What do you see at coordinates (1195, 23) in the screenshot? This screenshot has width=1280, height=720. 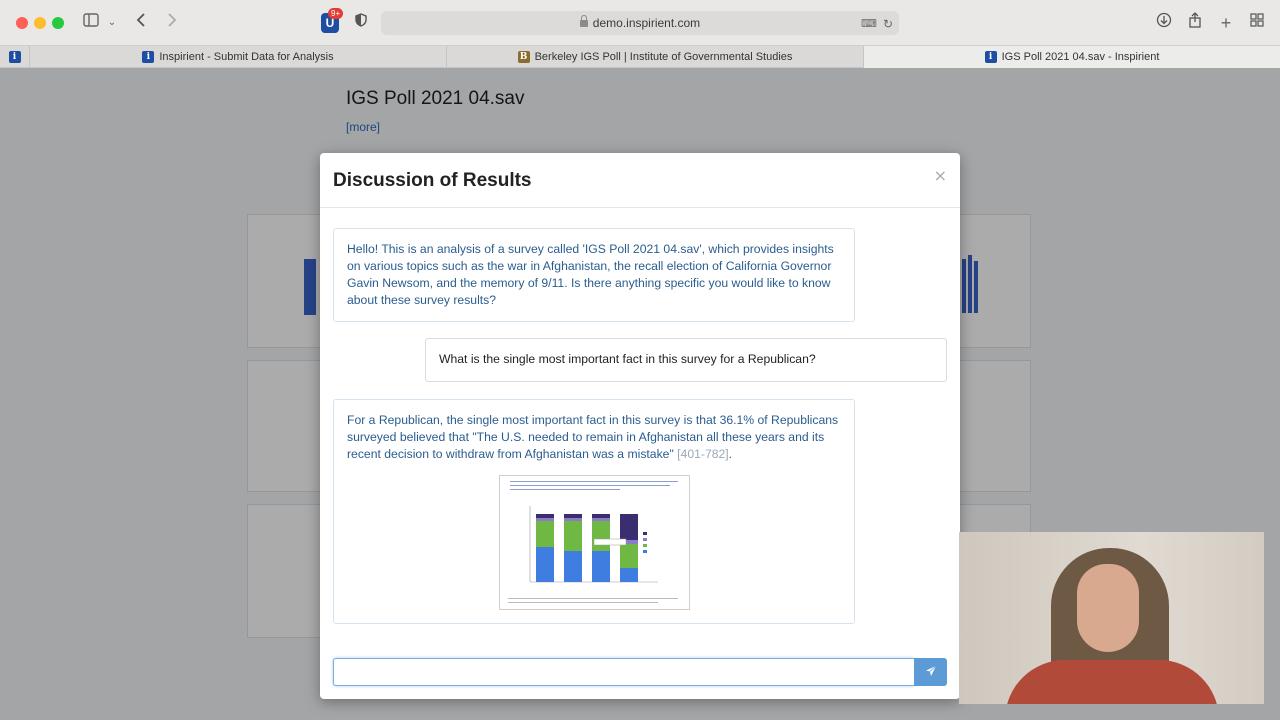 I see `share-icon` at bounding box center [1195, 23].